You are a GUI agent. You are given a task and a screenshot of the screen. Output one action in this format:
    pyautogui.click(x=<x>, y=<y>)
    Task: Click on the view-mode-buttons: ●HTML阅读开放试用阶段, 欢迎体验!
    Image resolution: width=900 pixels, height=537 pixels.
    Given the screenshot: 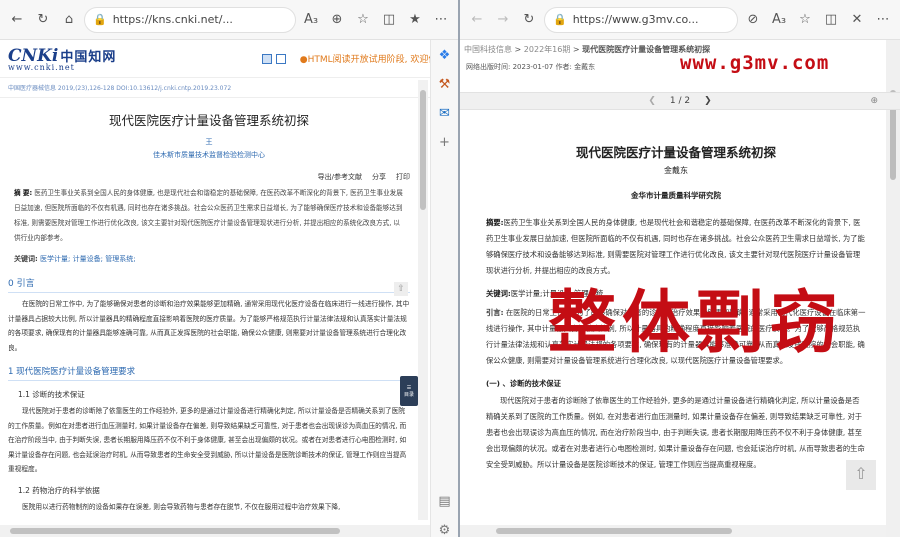 What is the action you would take?
    pyautogui.click(x=355, y=58)
    